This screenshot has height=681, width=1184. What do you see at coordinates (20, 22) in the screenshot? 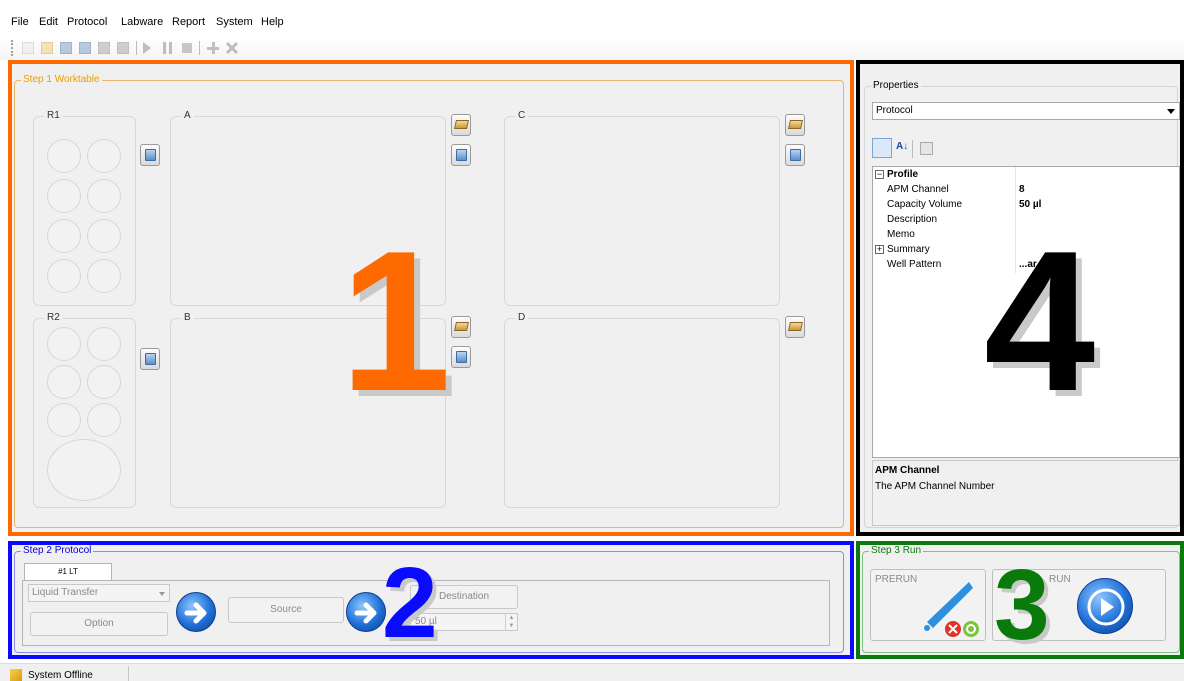
I see `menu-file: File` at bounding box center [20, 22].